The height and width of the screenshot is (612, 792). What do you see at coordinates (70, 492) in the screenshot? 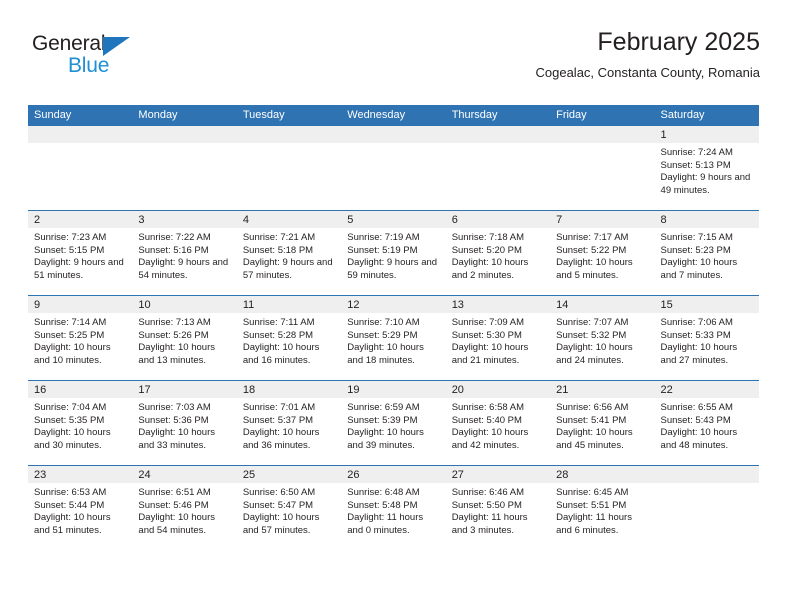
I see `sunrise-text: Sunrise: 6:53 AM` at bounding box center [70, 492].